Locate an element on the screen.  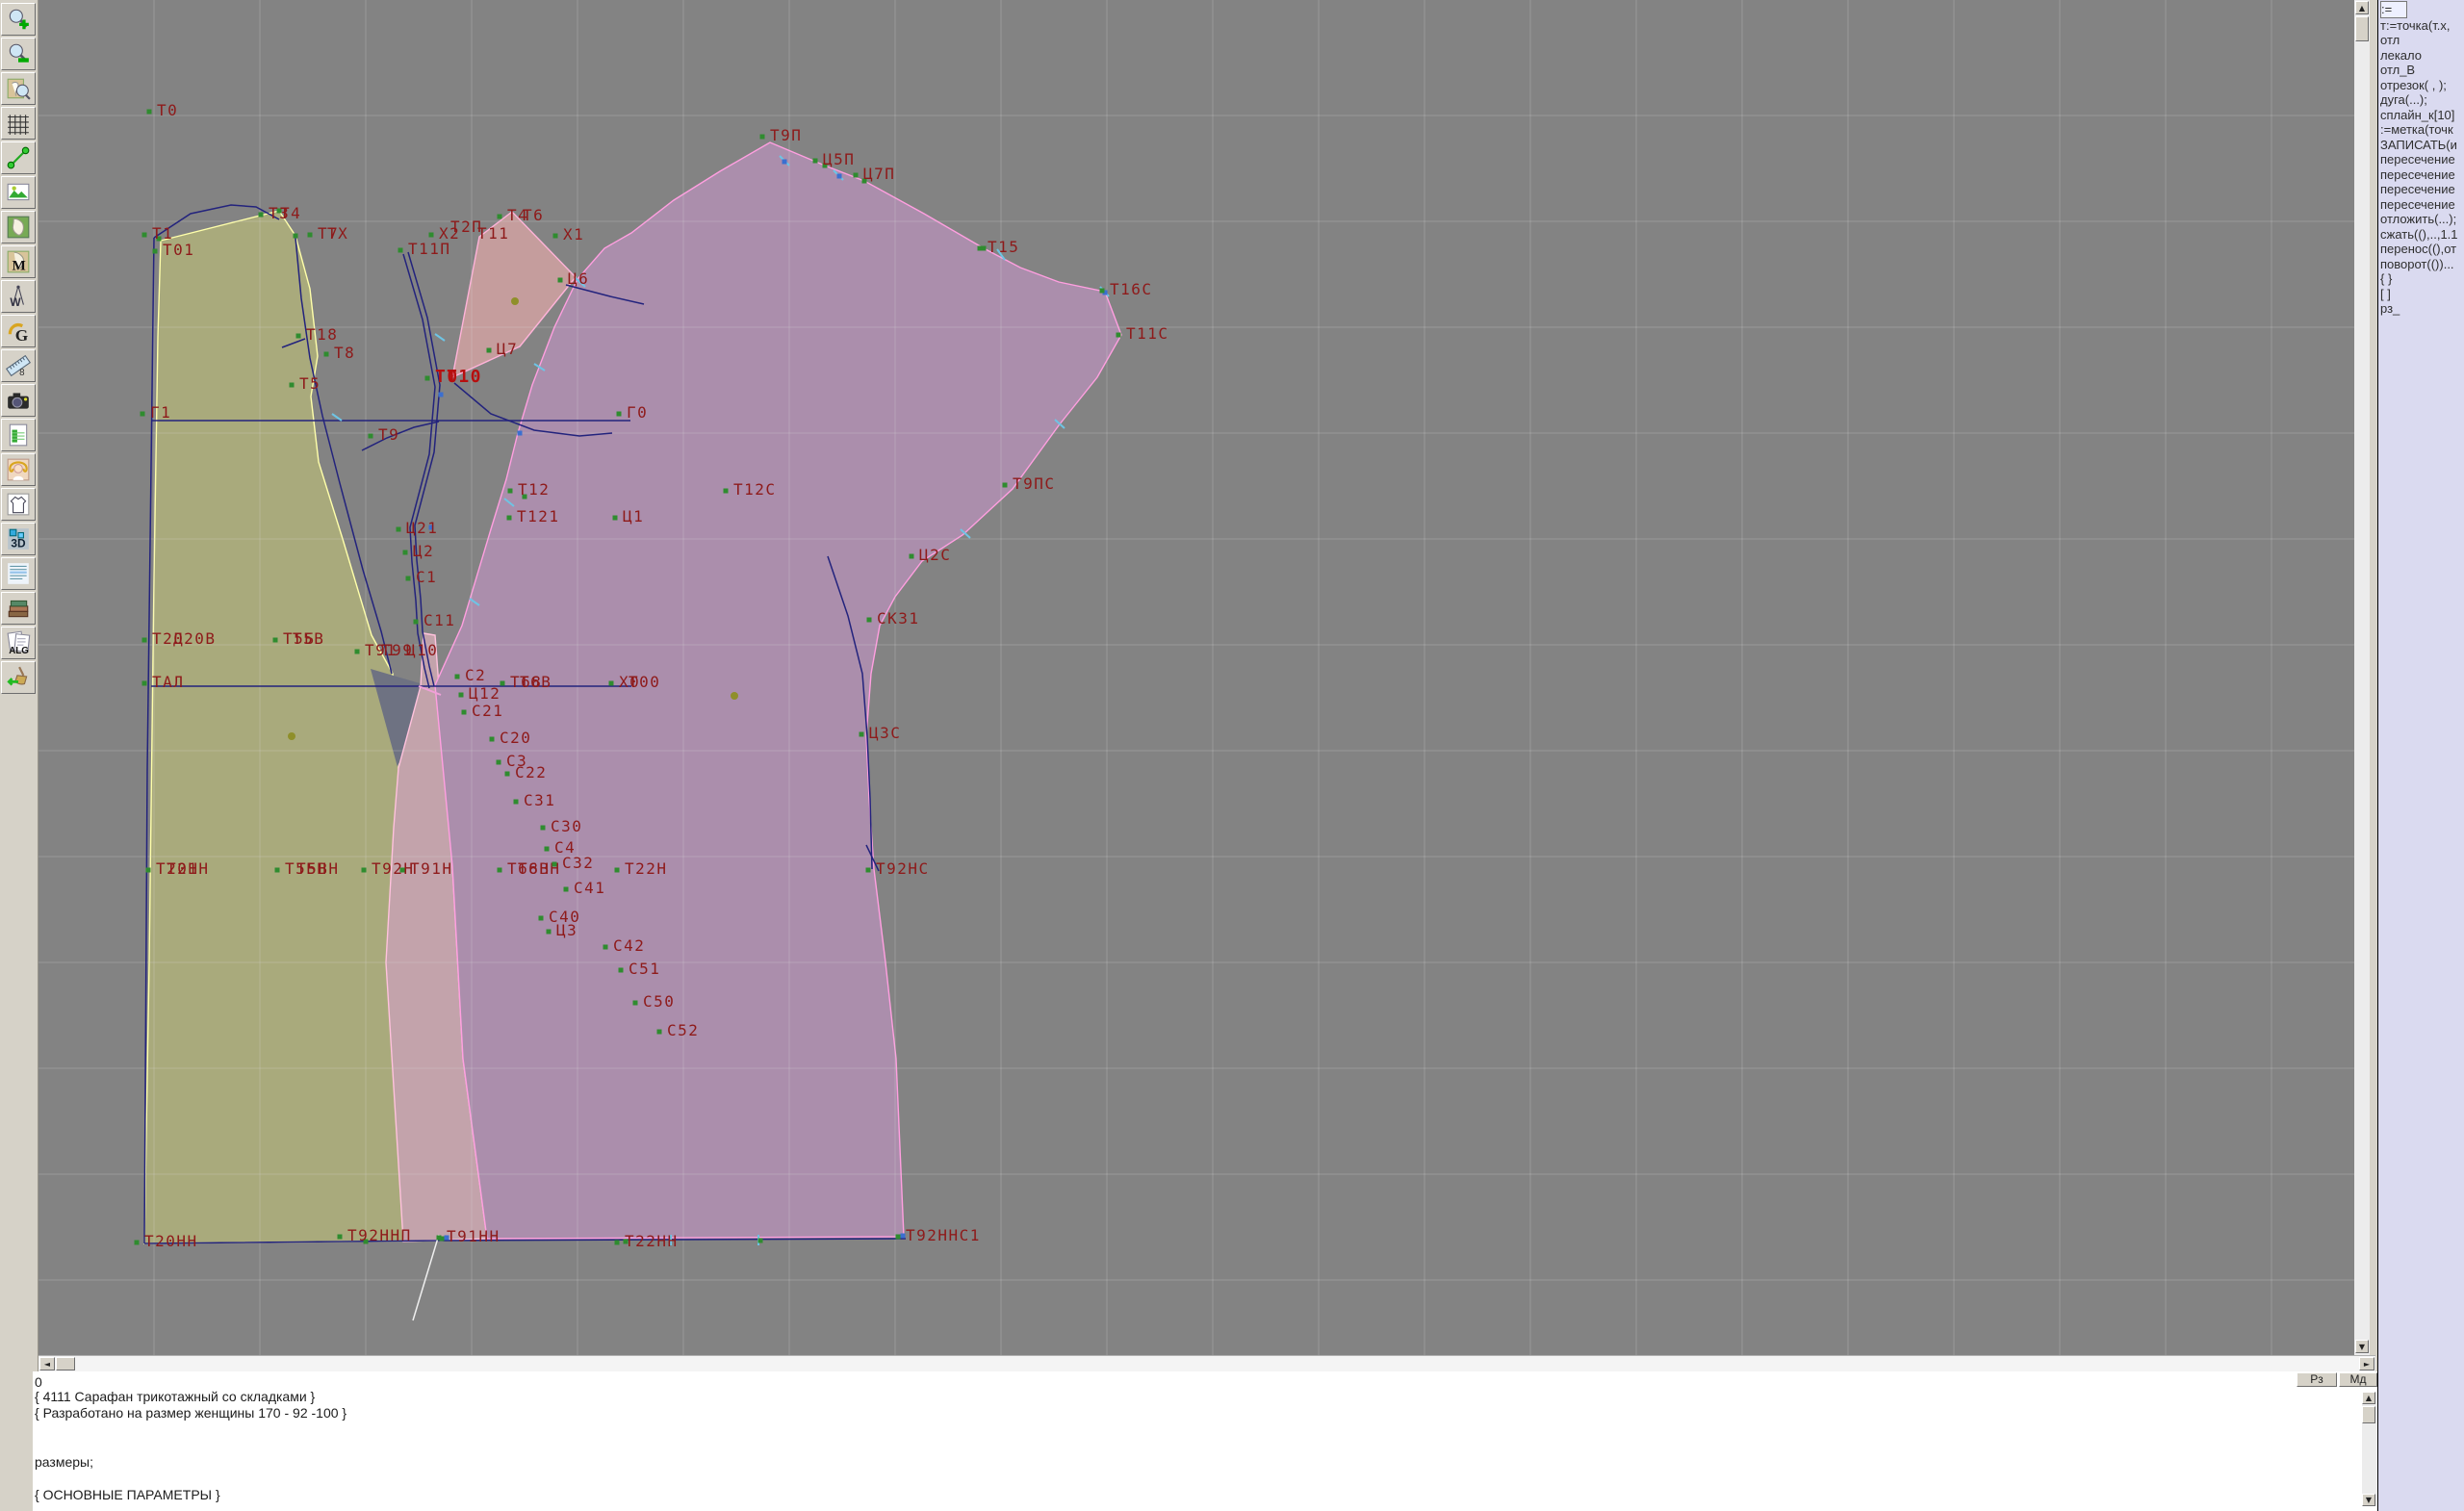
svg-text: M is located at coordinates (19, 266).